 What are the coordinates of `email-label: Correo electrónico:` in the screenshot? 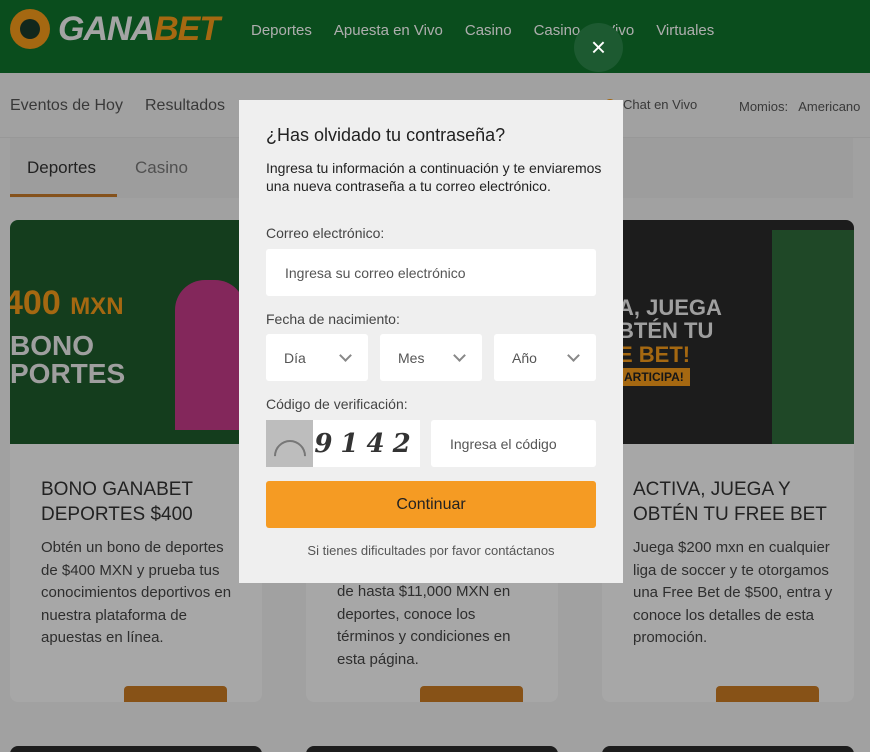 It's located at (325, 233).